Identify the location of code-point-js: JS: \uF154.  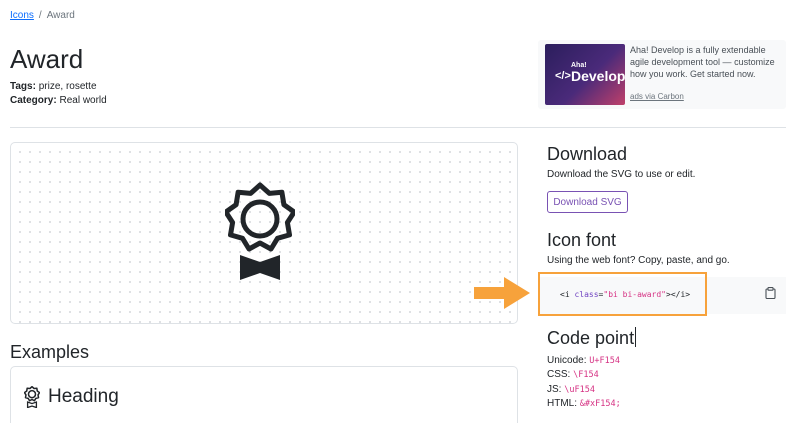
(571, 389).